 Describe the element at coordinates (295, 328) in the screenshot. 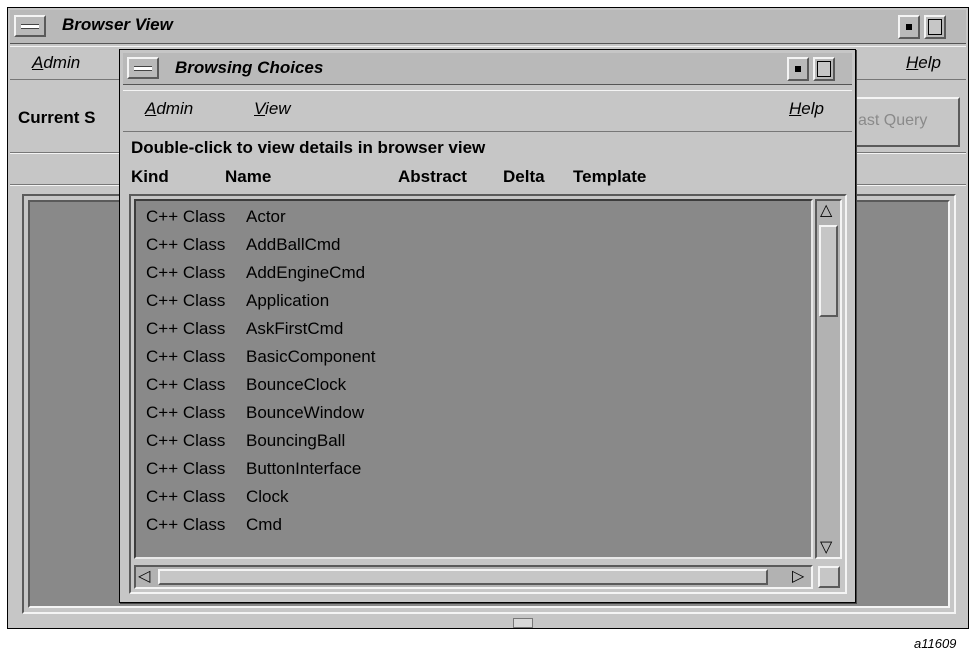

I see `list-item-name: AskFirstCmd` at that location.